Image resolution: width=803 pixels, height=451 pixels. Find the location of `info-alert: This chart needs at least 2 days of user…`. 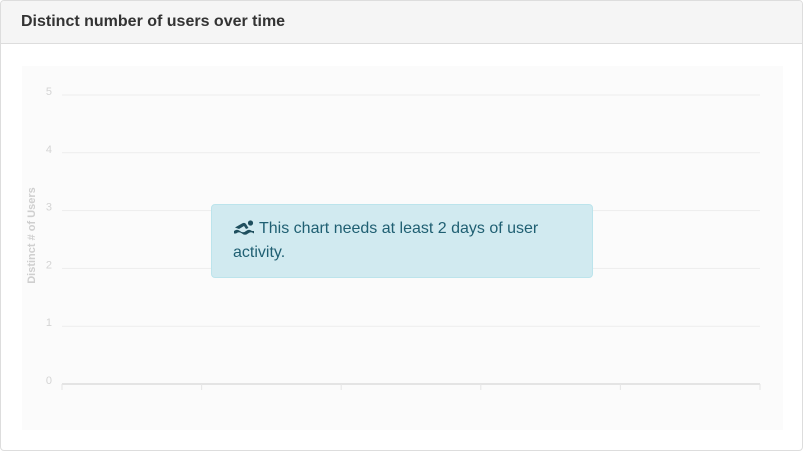

info-alert: This chart needs at least 2 days of user… is located at coordinates (402, 241).